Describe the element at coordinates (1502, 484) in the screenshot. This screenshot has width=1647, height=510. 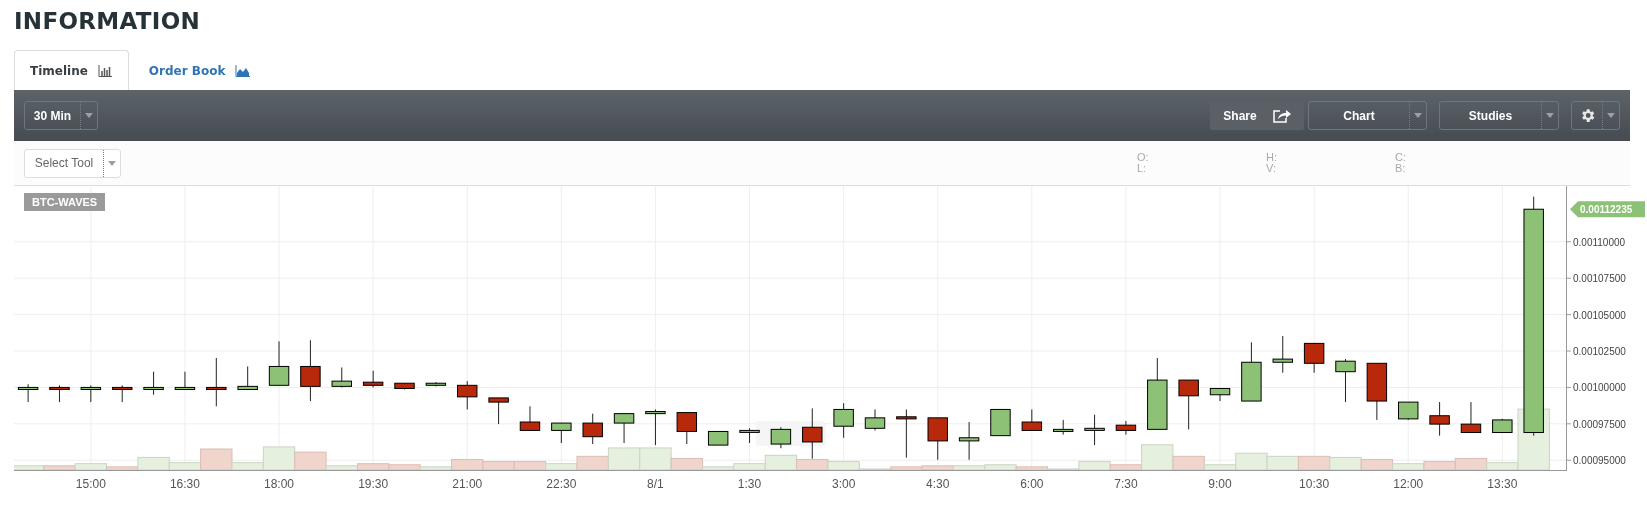
I see `axis-label: 13:30` at that location.